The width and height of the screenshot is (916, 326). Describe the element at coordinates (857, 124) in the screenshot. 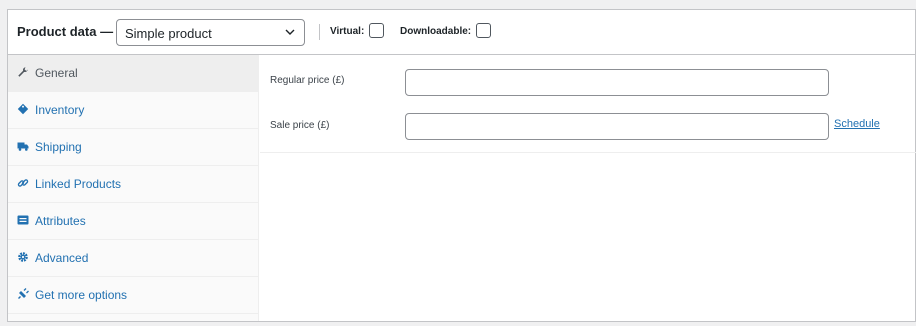

I see `schedule-link: Schedule` at that location.